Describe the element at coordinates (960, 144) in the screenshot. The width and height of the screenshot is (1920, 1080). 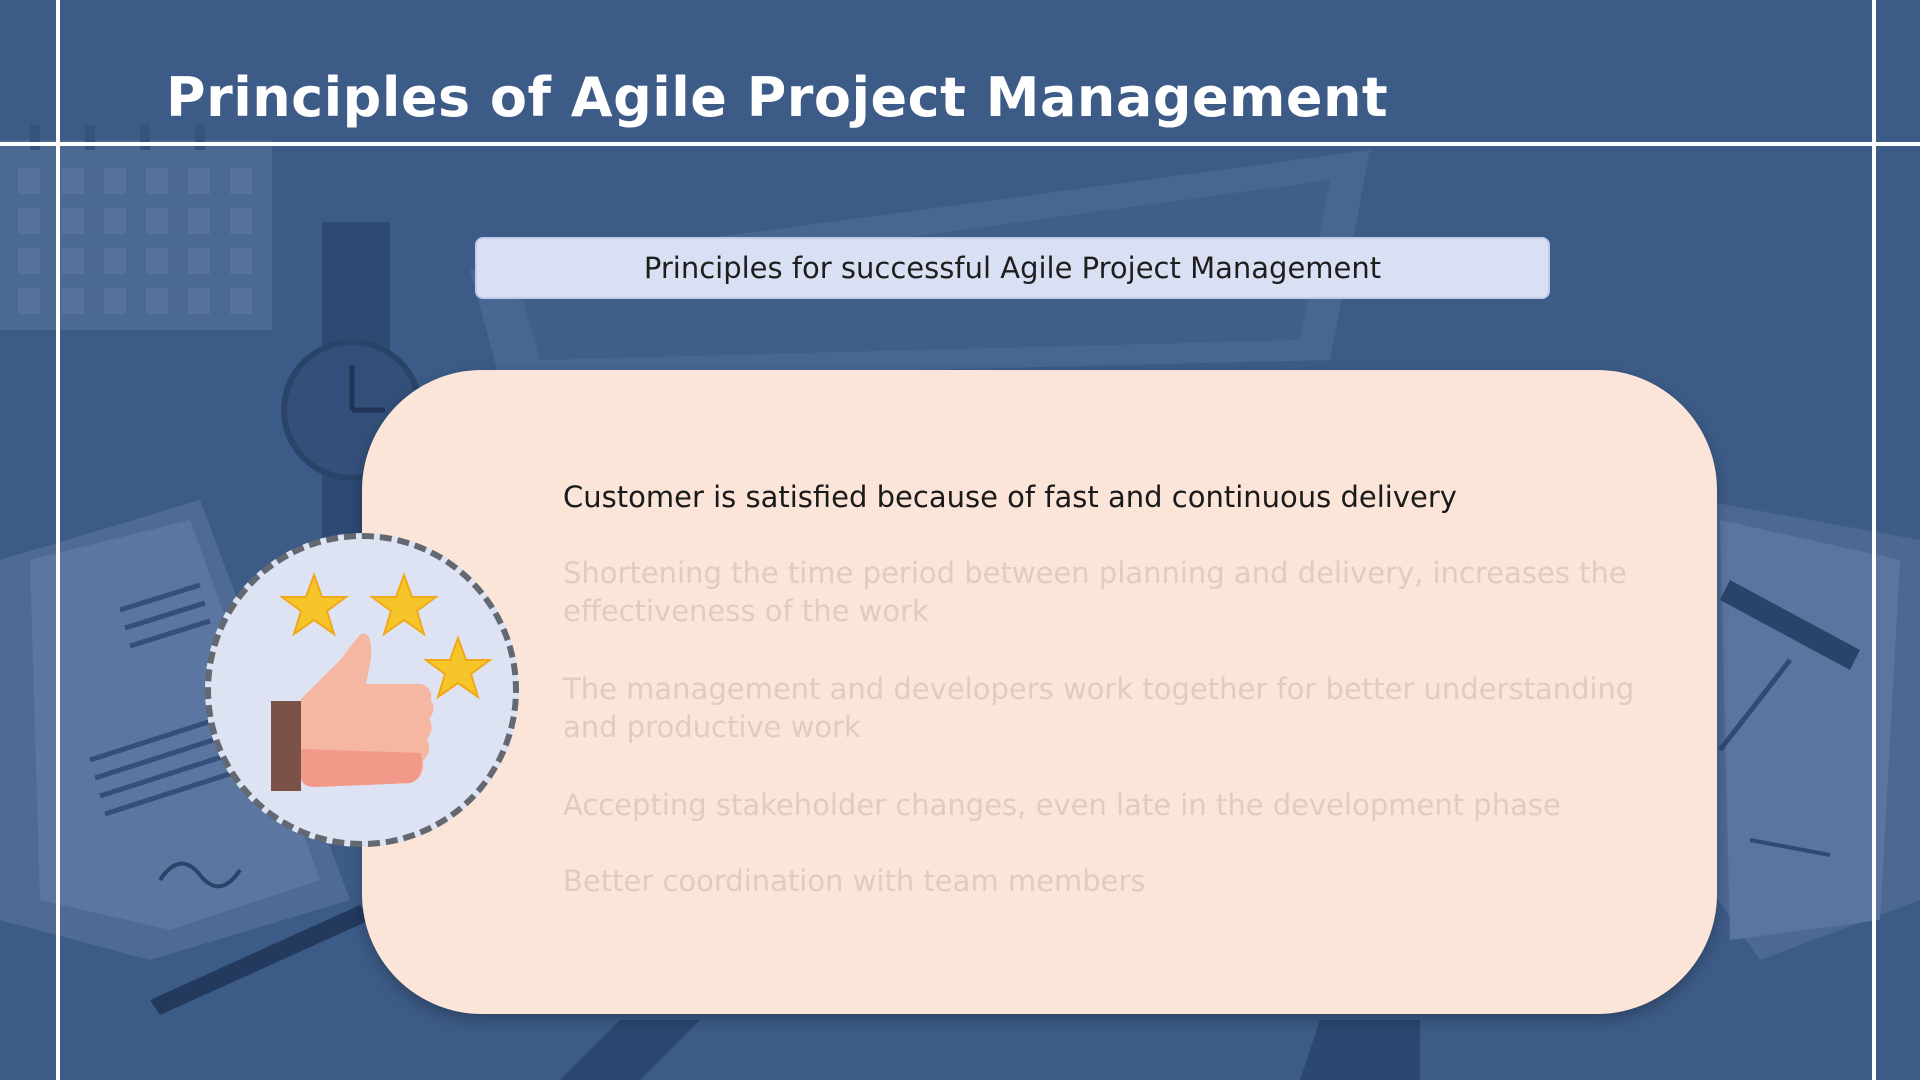
I see `frame-line-top` at that location.